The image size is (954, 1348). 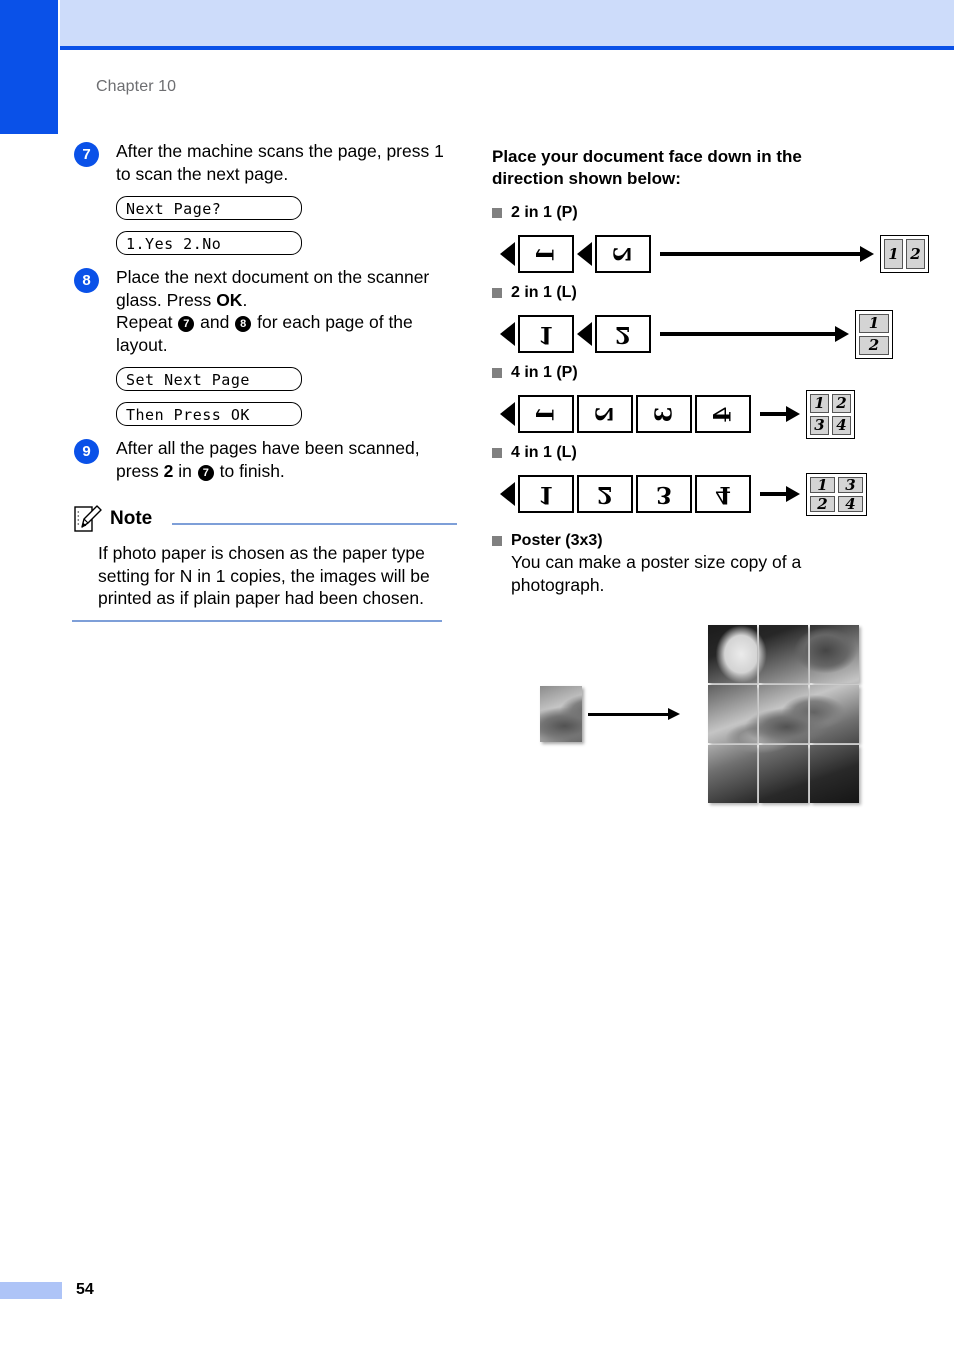 What do you see at coordinates (85, 1289) in the screenshot?
I see `page-number: 54` at bounding box center [85, 1289].